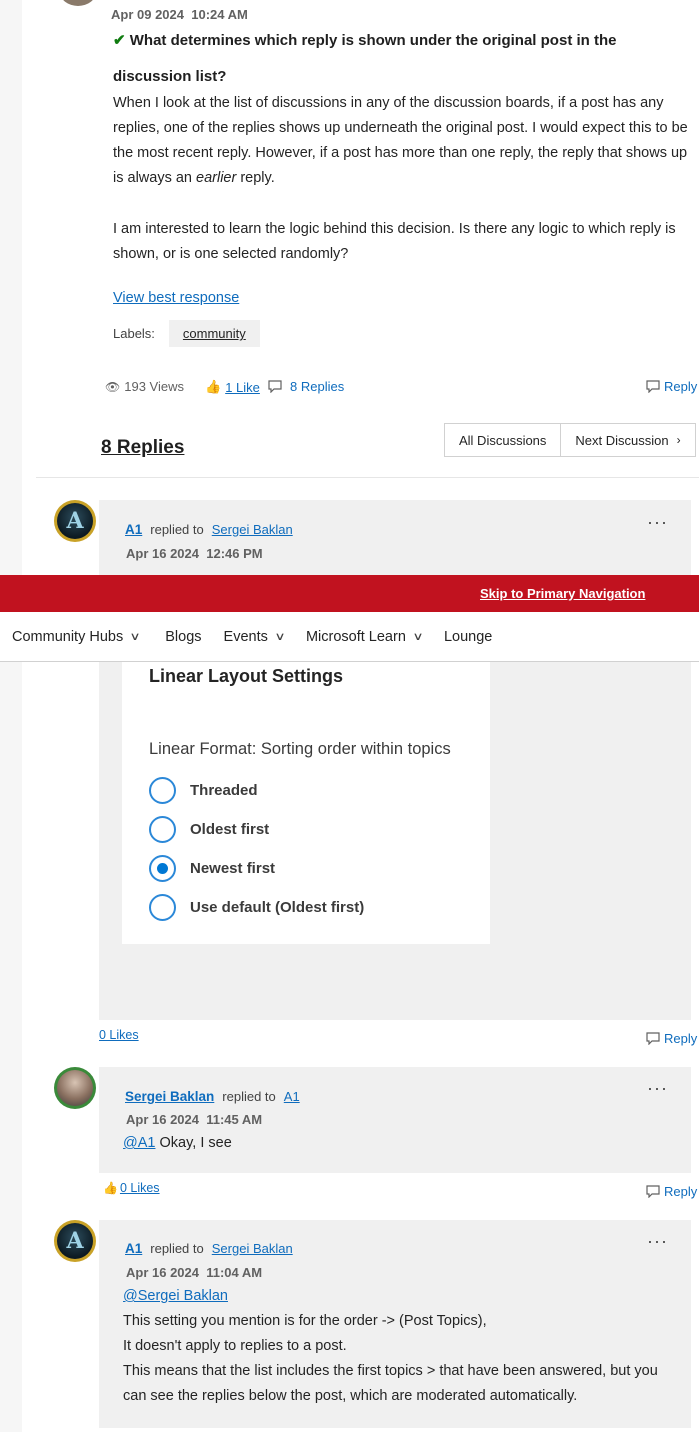  What do you see at coordinates (657, 1088) in the screenshot?
I see `reply2-more-options-icon: ···` at bounding box center [657, 1088].